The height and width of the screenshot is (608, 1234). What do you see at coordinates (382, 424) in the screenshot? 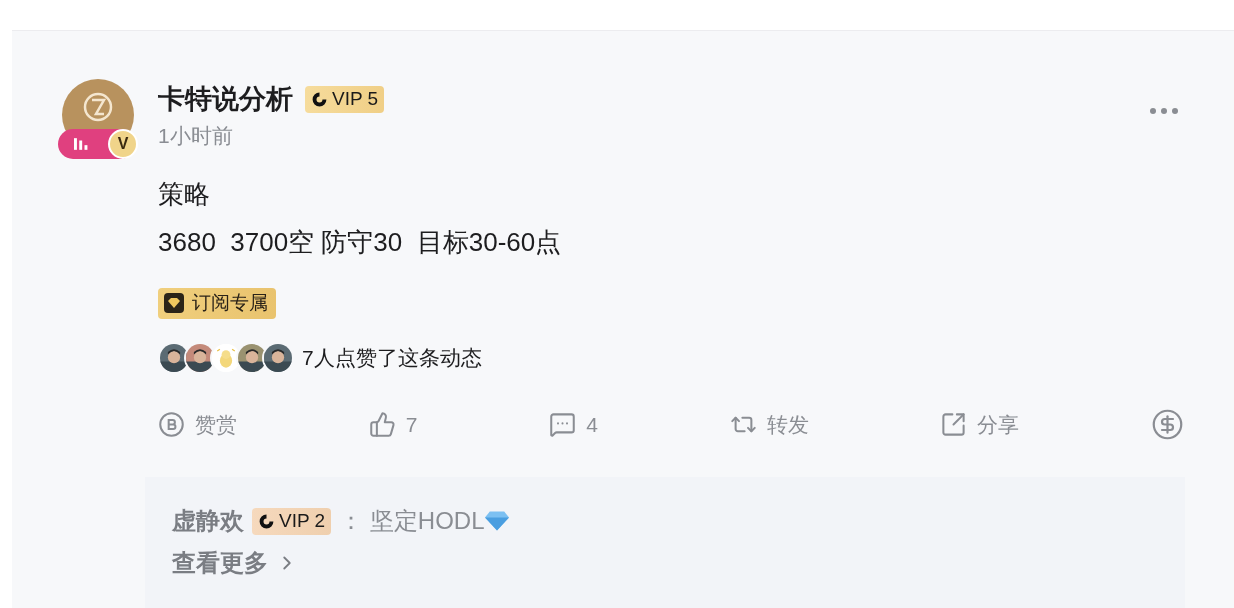
I see `thumbs-up-icon` at bounding box center [382, 424].